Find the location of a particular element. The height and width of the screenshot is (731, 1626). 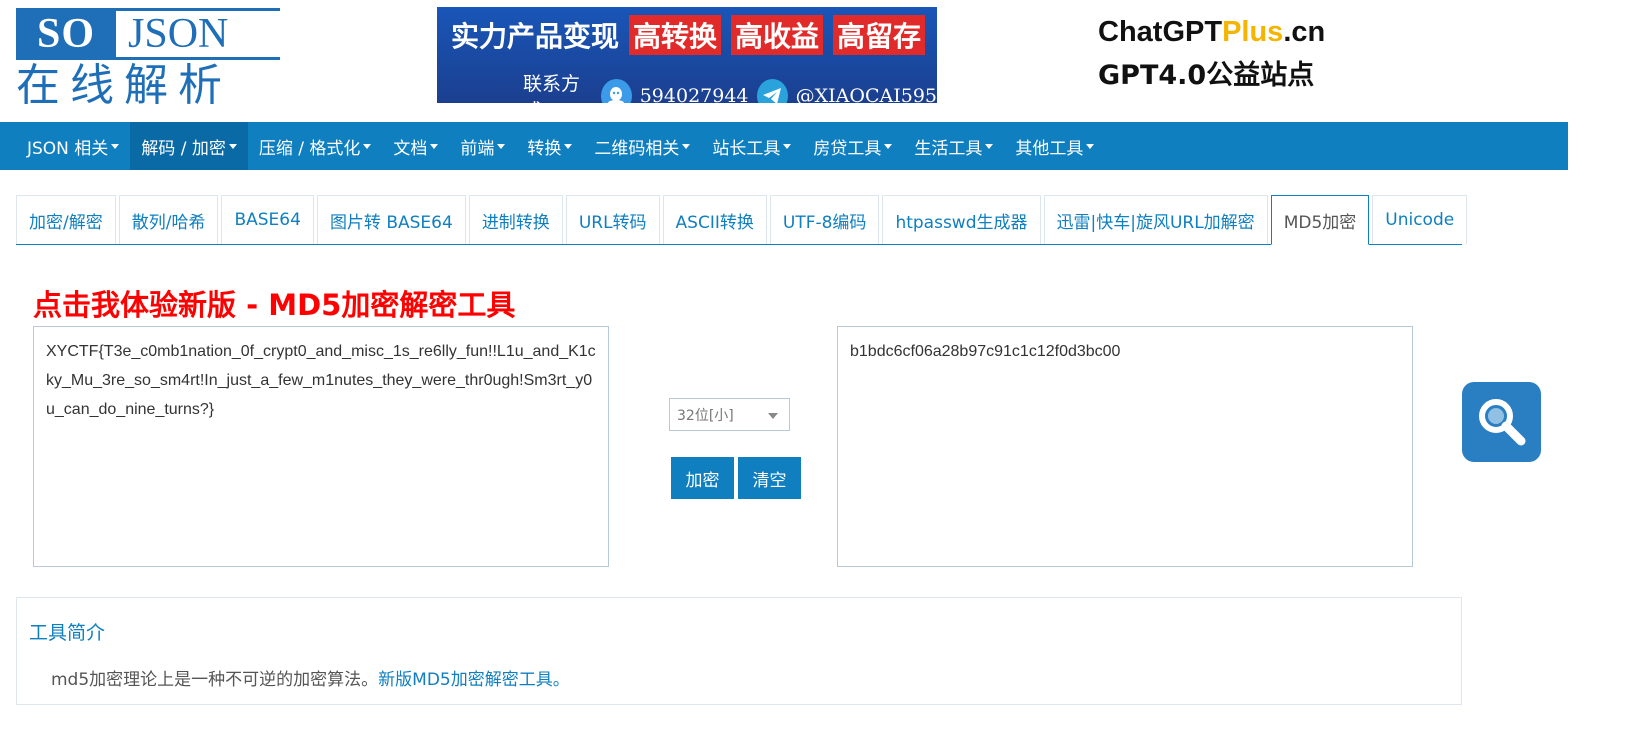

logo-json-text: JSON is located at coordinates (198, 34).